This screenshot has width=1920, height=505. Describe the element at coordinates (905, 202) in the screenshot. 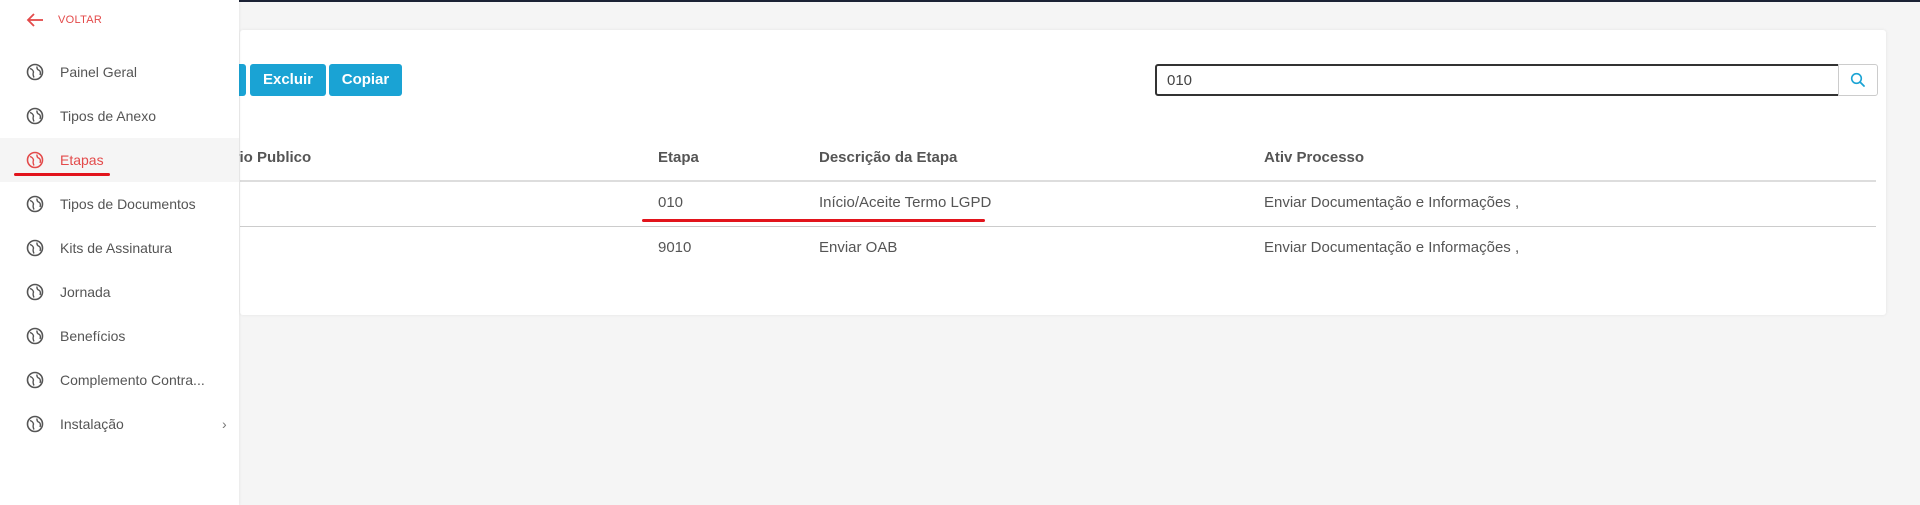

I see `cell-descricao: Início/Aceite Termo LGPD` at that location.